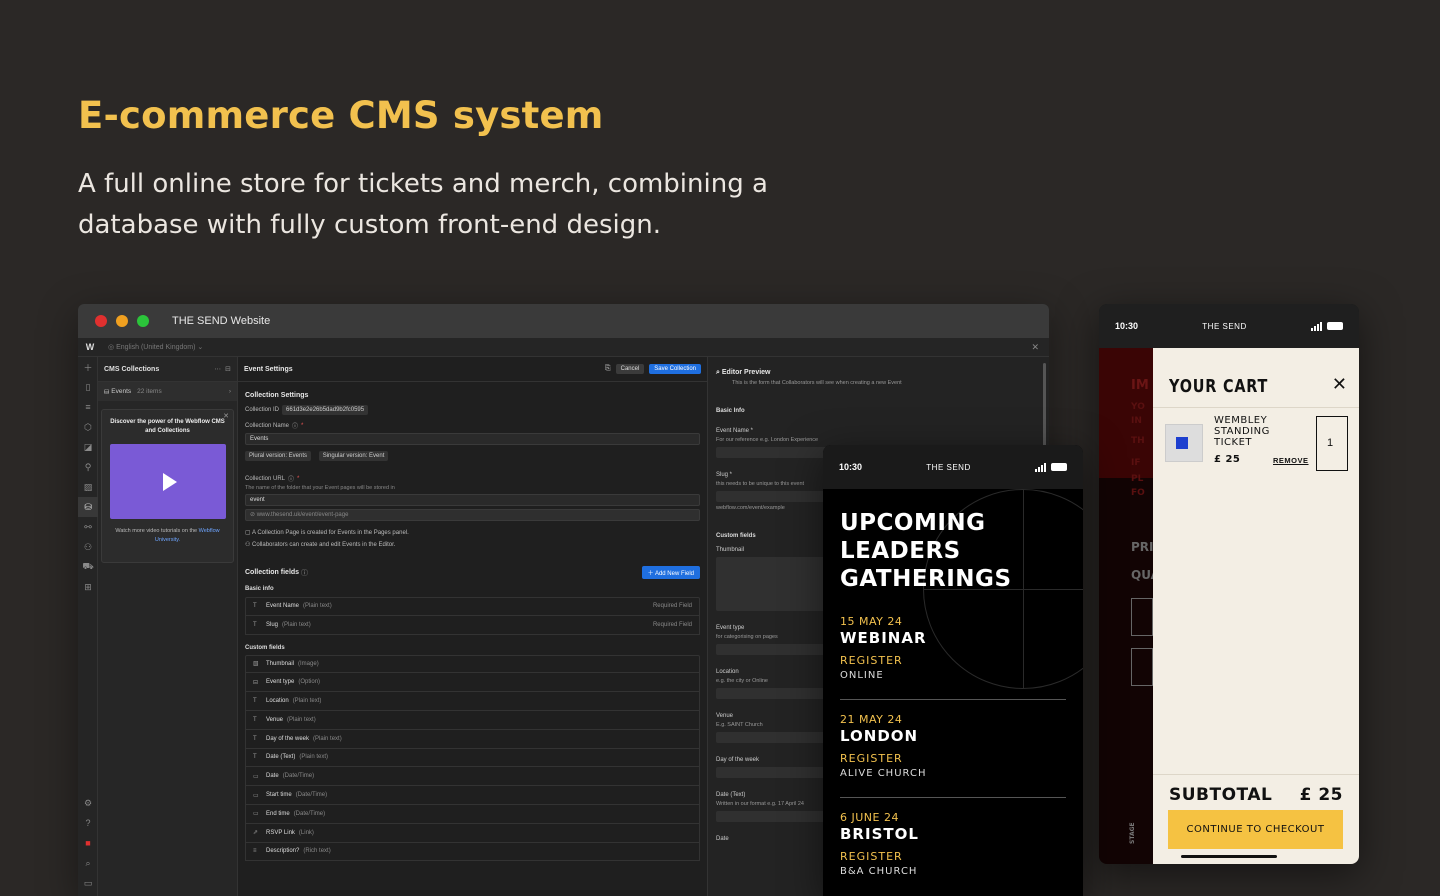 This screenshot has width=1440, height=896. I want to click on search-icon: ⌕, so click(88, 863).